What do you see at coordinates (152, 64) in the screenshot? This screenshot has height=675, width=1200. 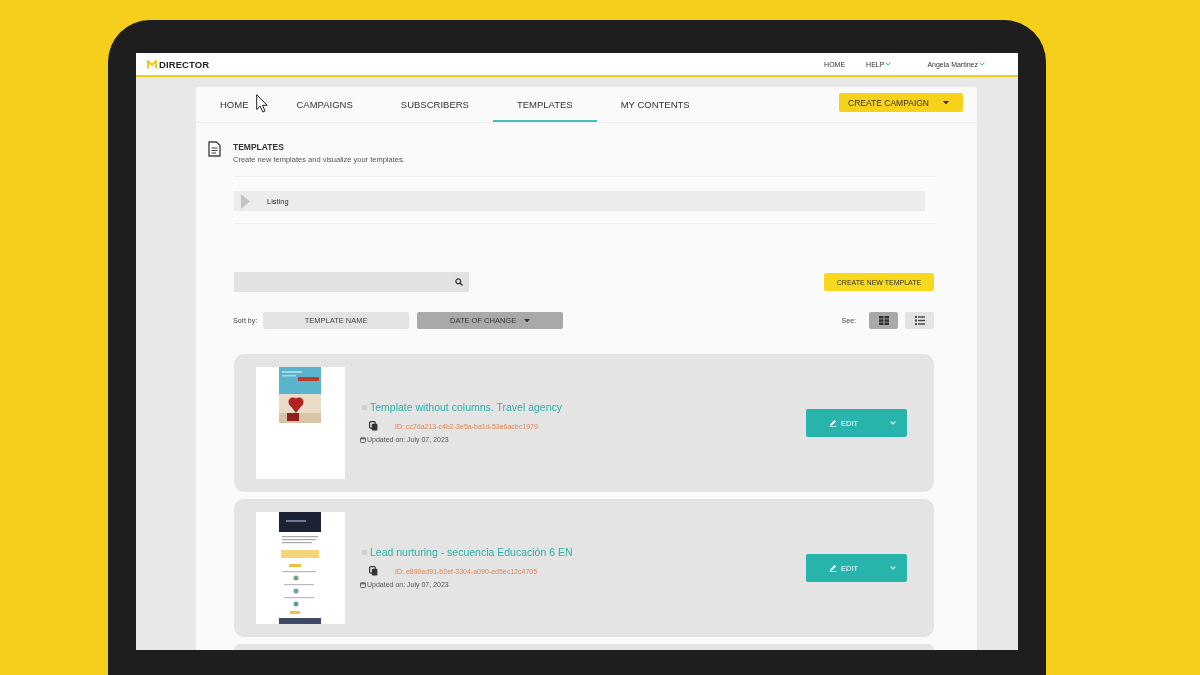 I see `logo-icon` at bounding box center [152, 64].